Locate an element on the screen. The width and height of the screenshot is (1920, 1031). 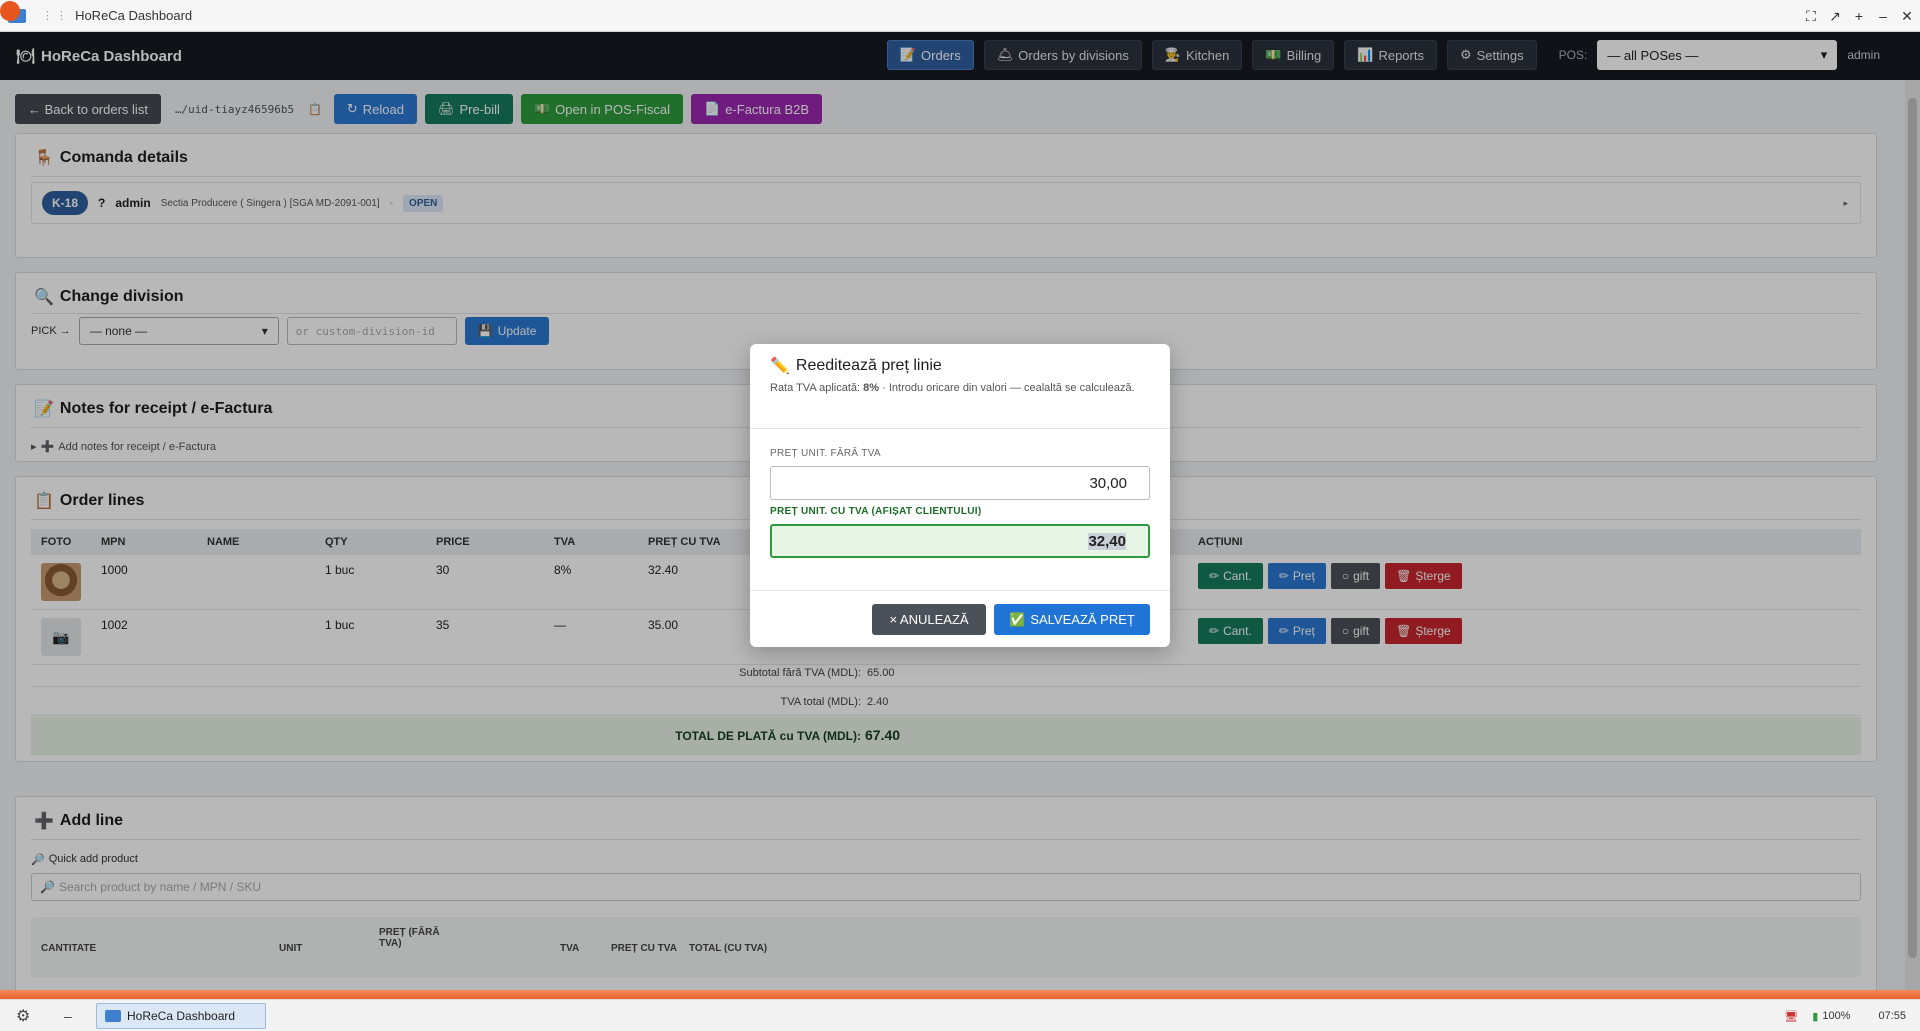
window-controls: ⛶ ↗ + – ✕ is located at coordinates (1859, 16).